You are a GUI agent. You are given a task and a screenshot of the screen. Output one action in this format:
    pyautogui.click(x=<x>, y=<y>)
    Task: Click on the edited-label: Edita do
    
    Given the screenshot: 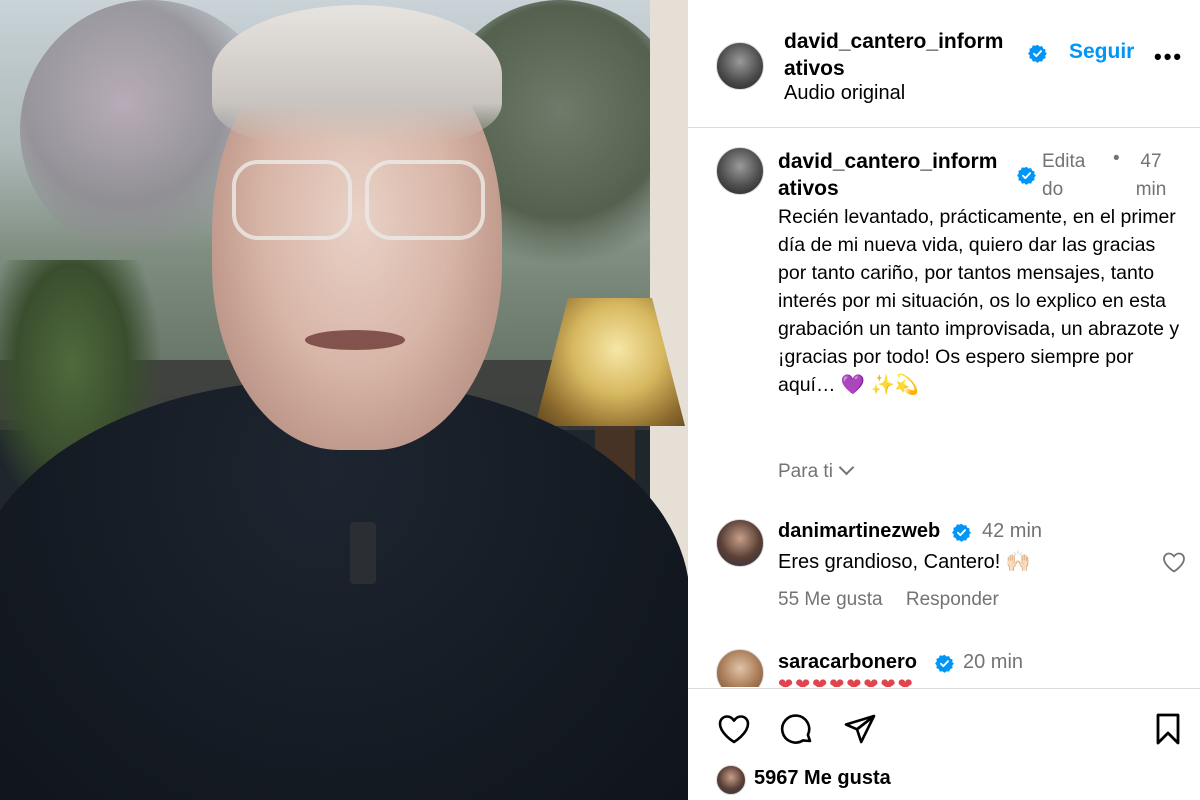 What is the action you would take?
    pyautogui.click(x=1070, y=176)
    